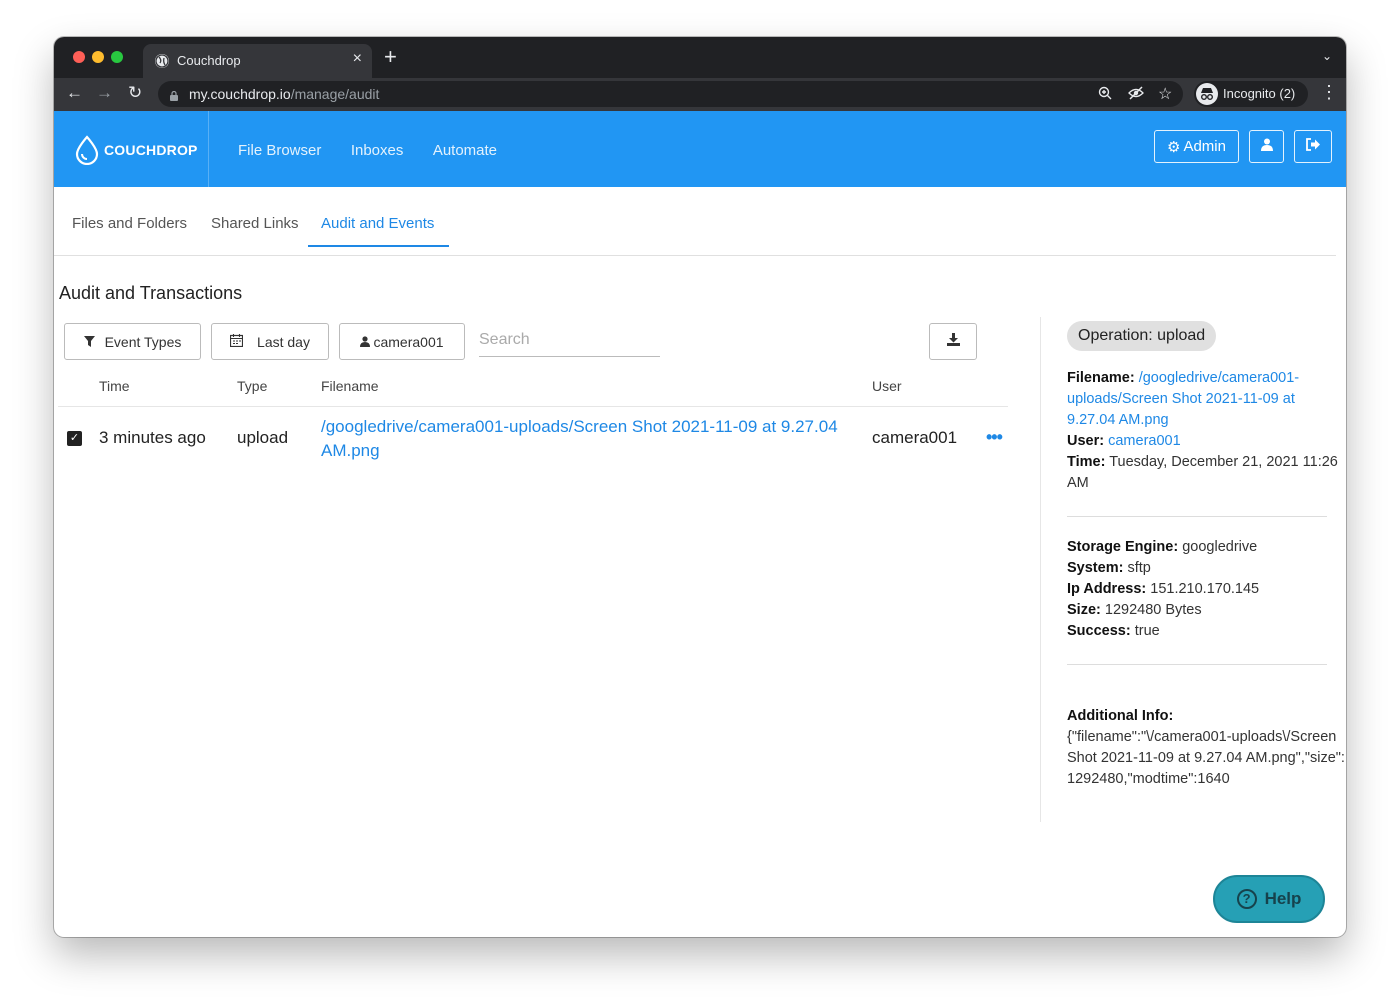  Describe the element at coordinates (104, 93) in the screenshot. I see `forward-arrow-icon: →` at that location.